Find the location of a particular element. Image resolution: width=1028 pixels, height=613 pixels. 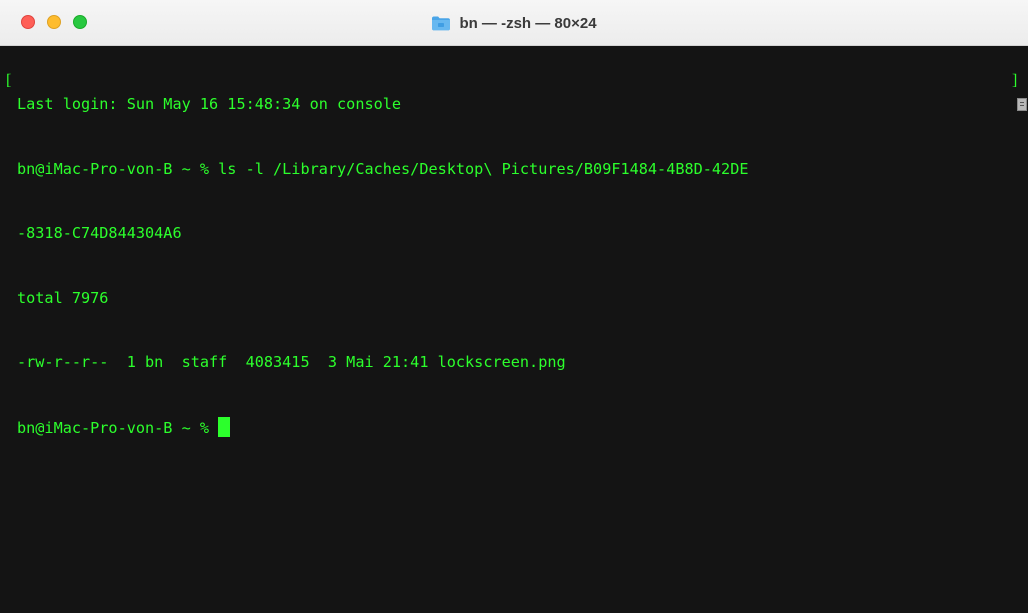

terminal-cursor is located at coordinates (224, 426).